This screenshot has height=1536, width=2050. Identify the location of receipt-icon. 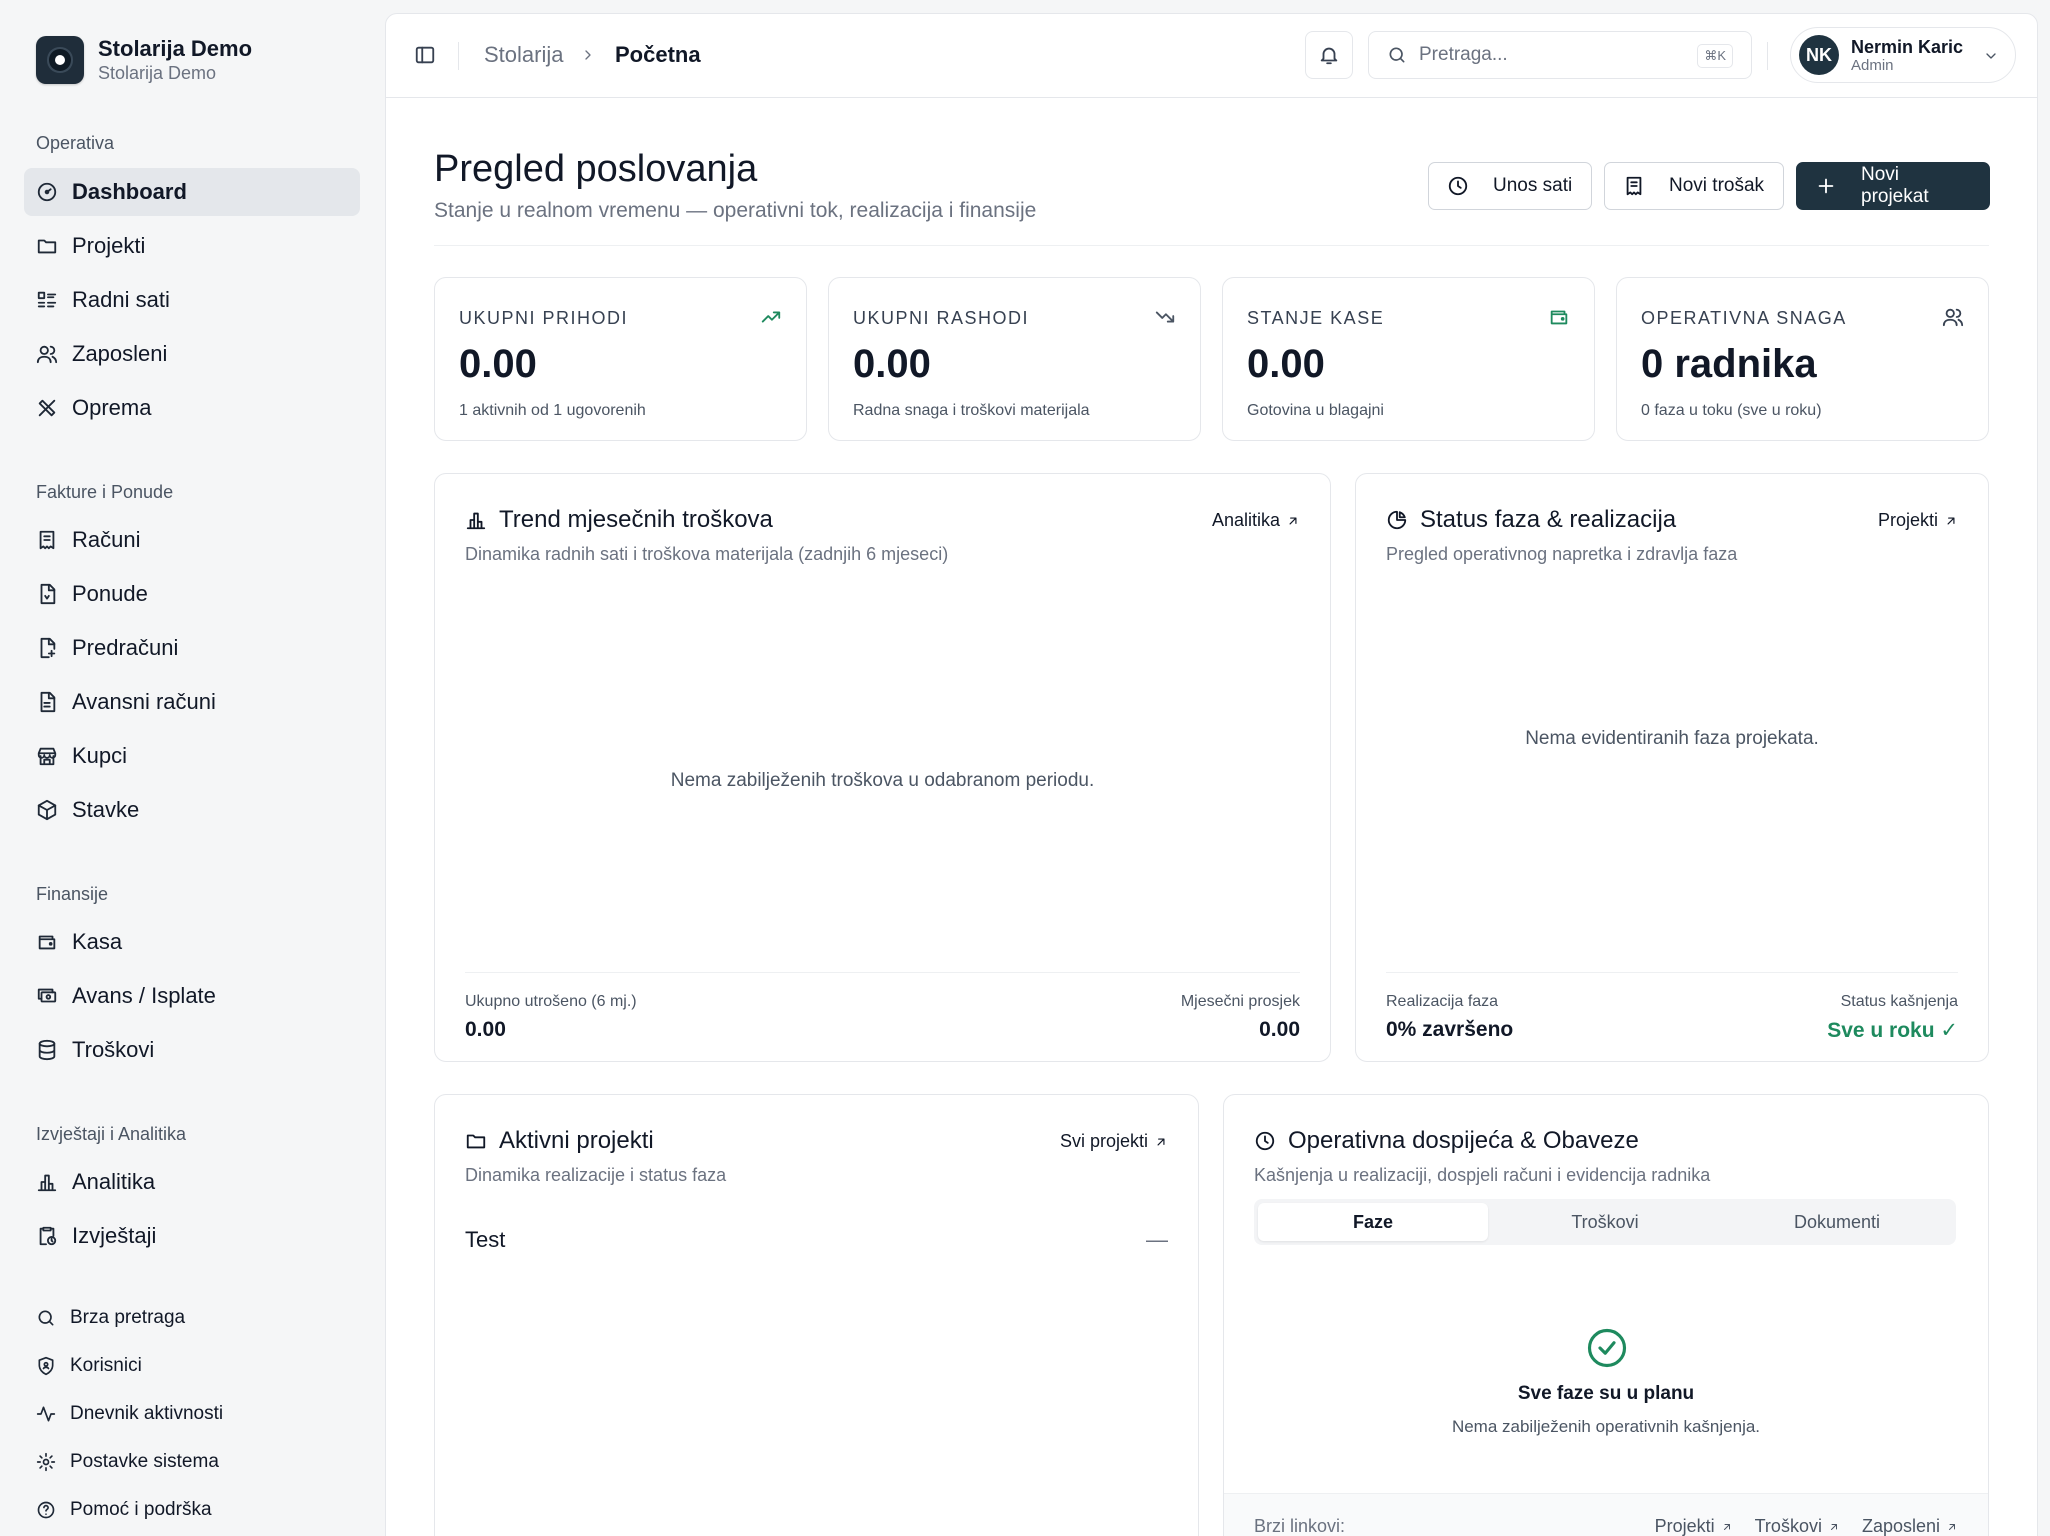
(1634, 186).